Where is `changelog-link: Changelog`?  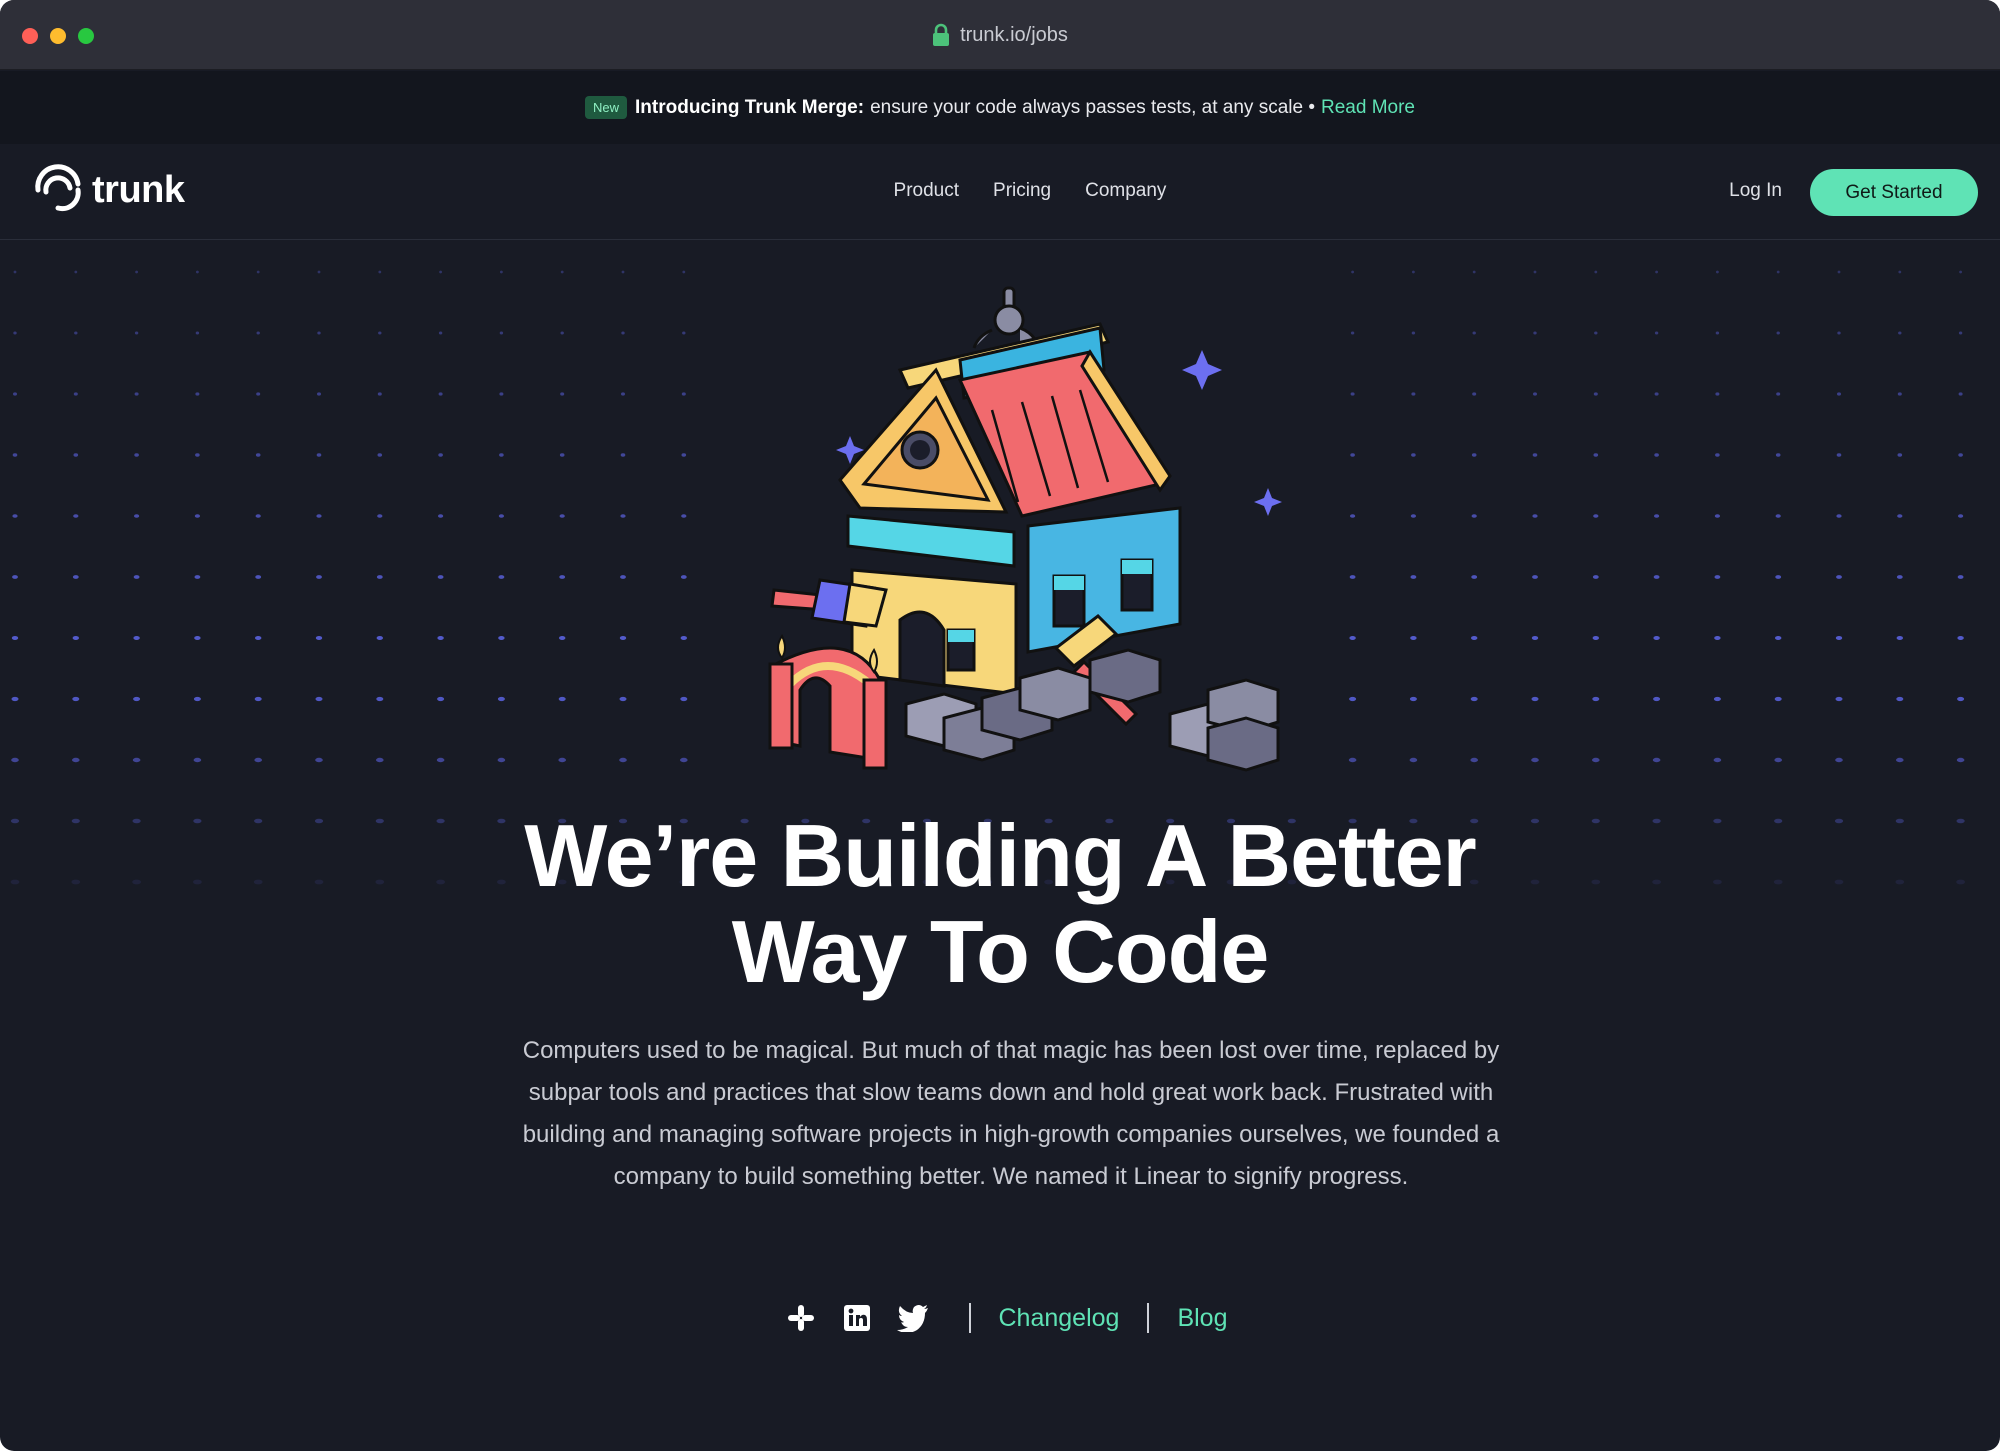
changelog-link: Changelog is located at coordinates (1059, 1318).